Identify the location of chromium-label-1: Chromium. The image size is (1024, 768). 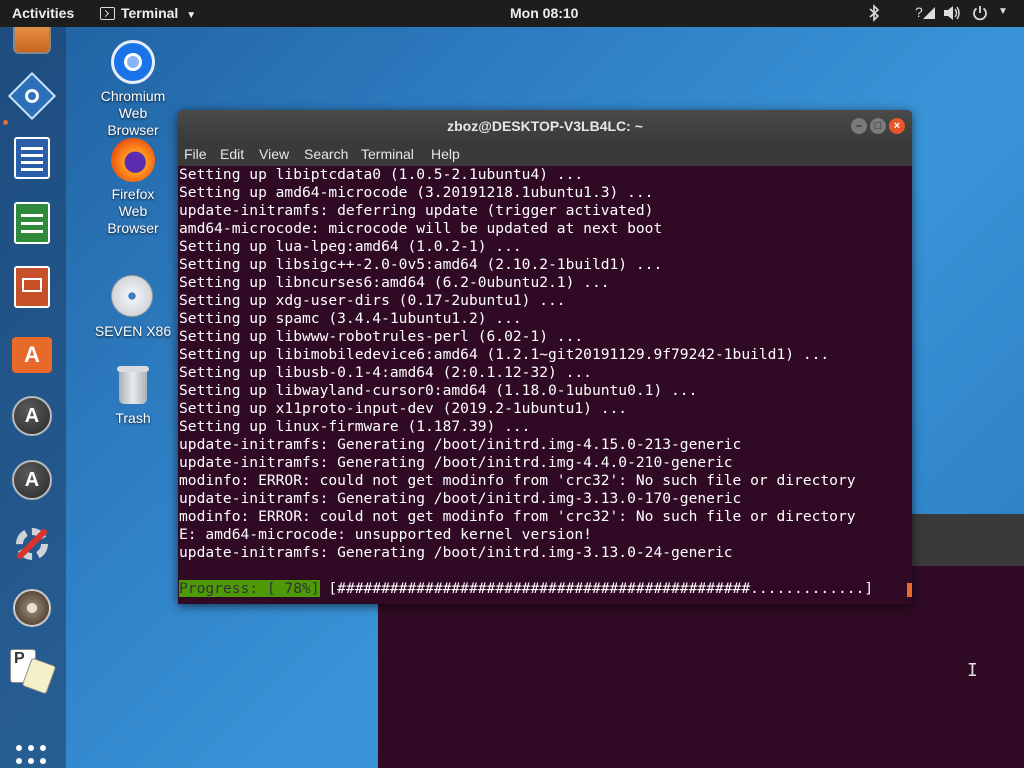
(133, 96).